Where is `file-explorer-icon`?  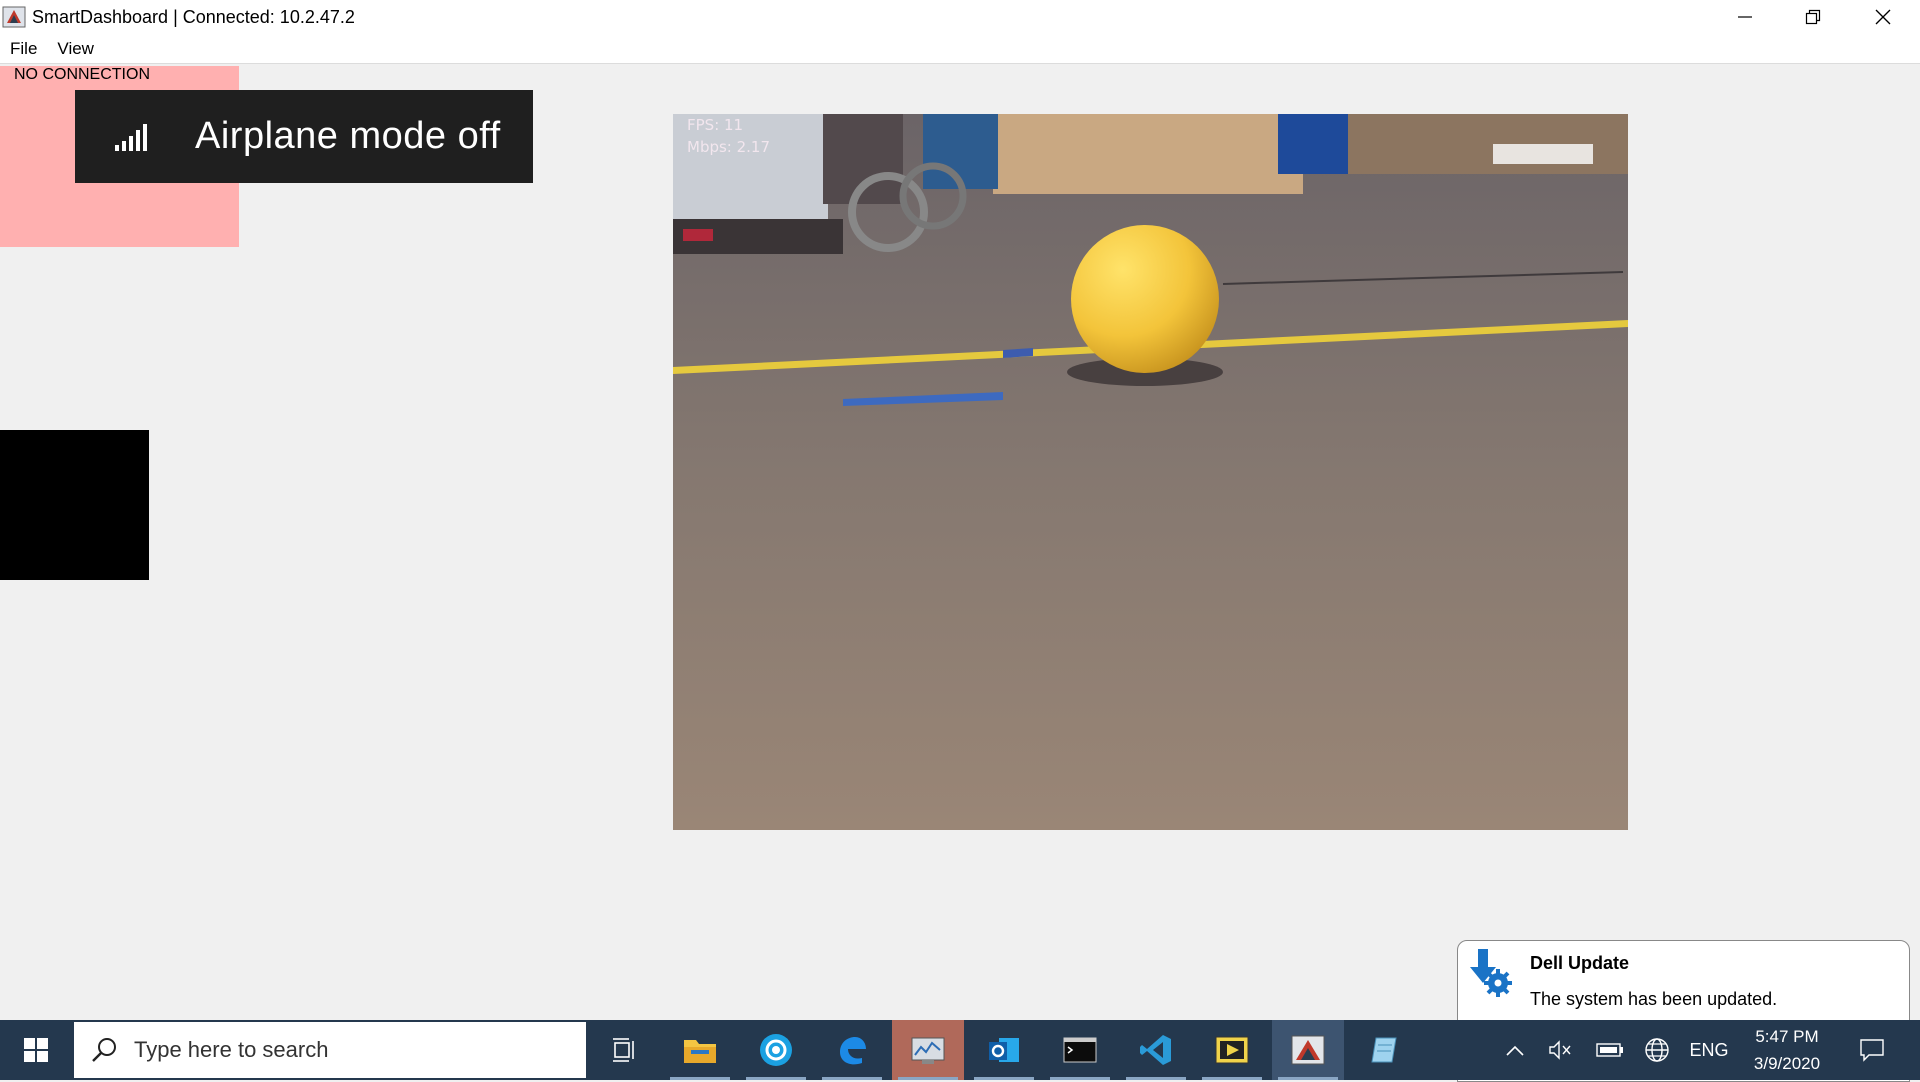 file-explorer-icon is located at coordinates (700, 1051).